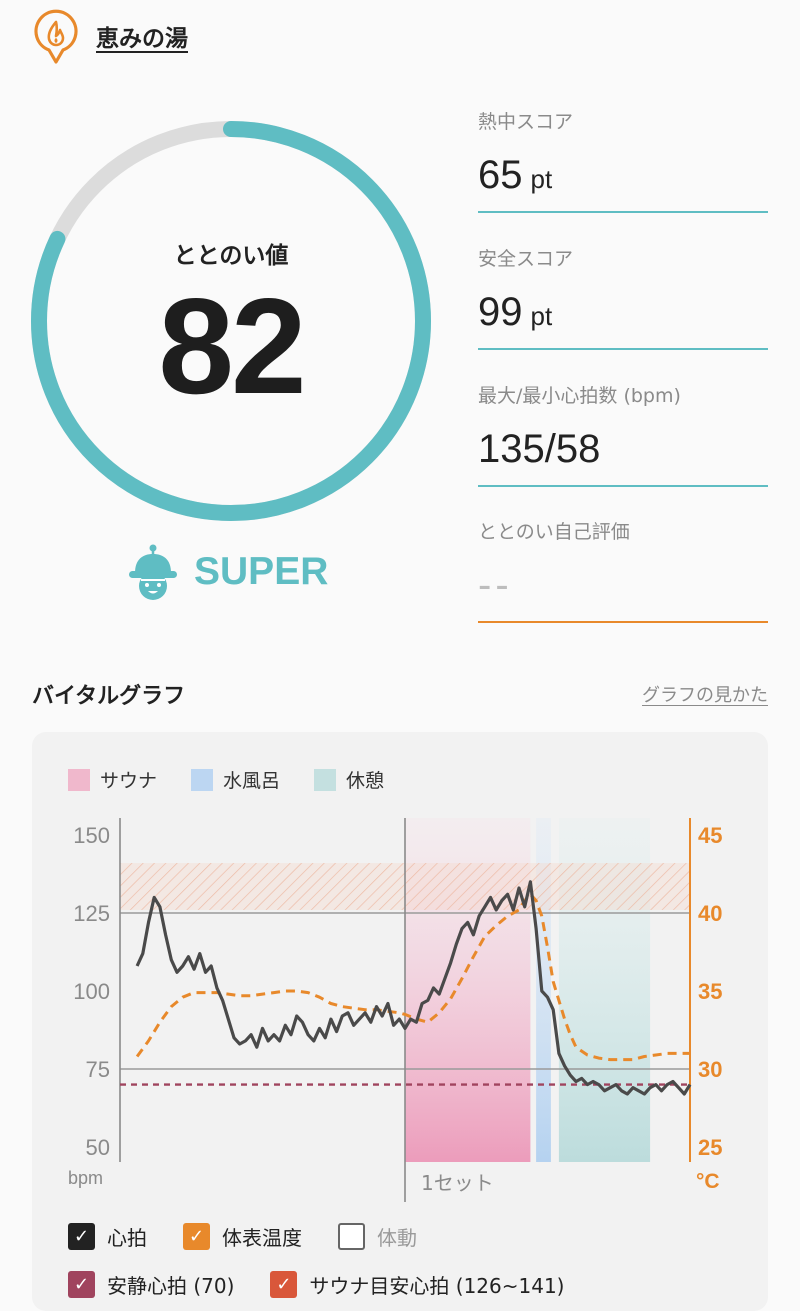 The width and height of the screenshot is (800, 1311). What do you see at coordinates (351, 1236) in the screenshot?
I see `checkbox-unchecked-icon` at bounding box center [351, 1236].